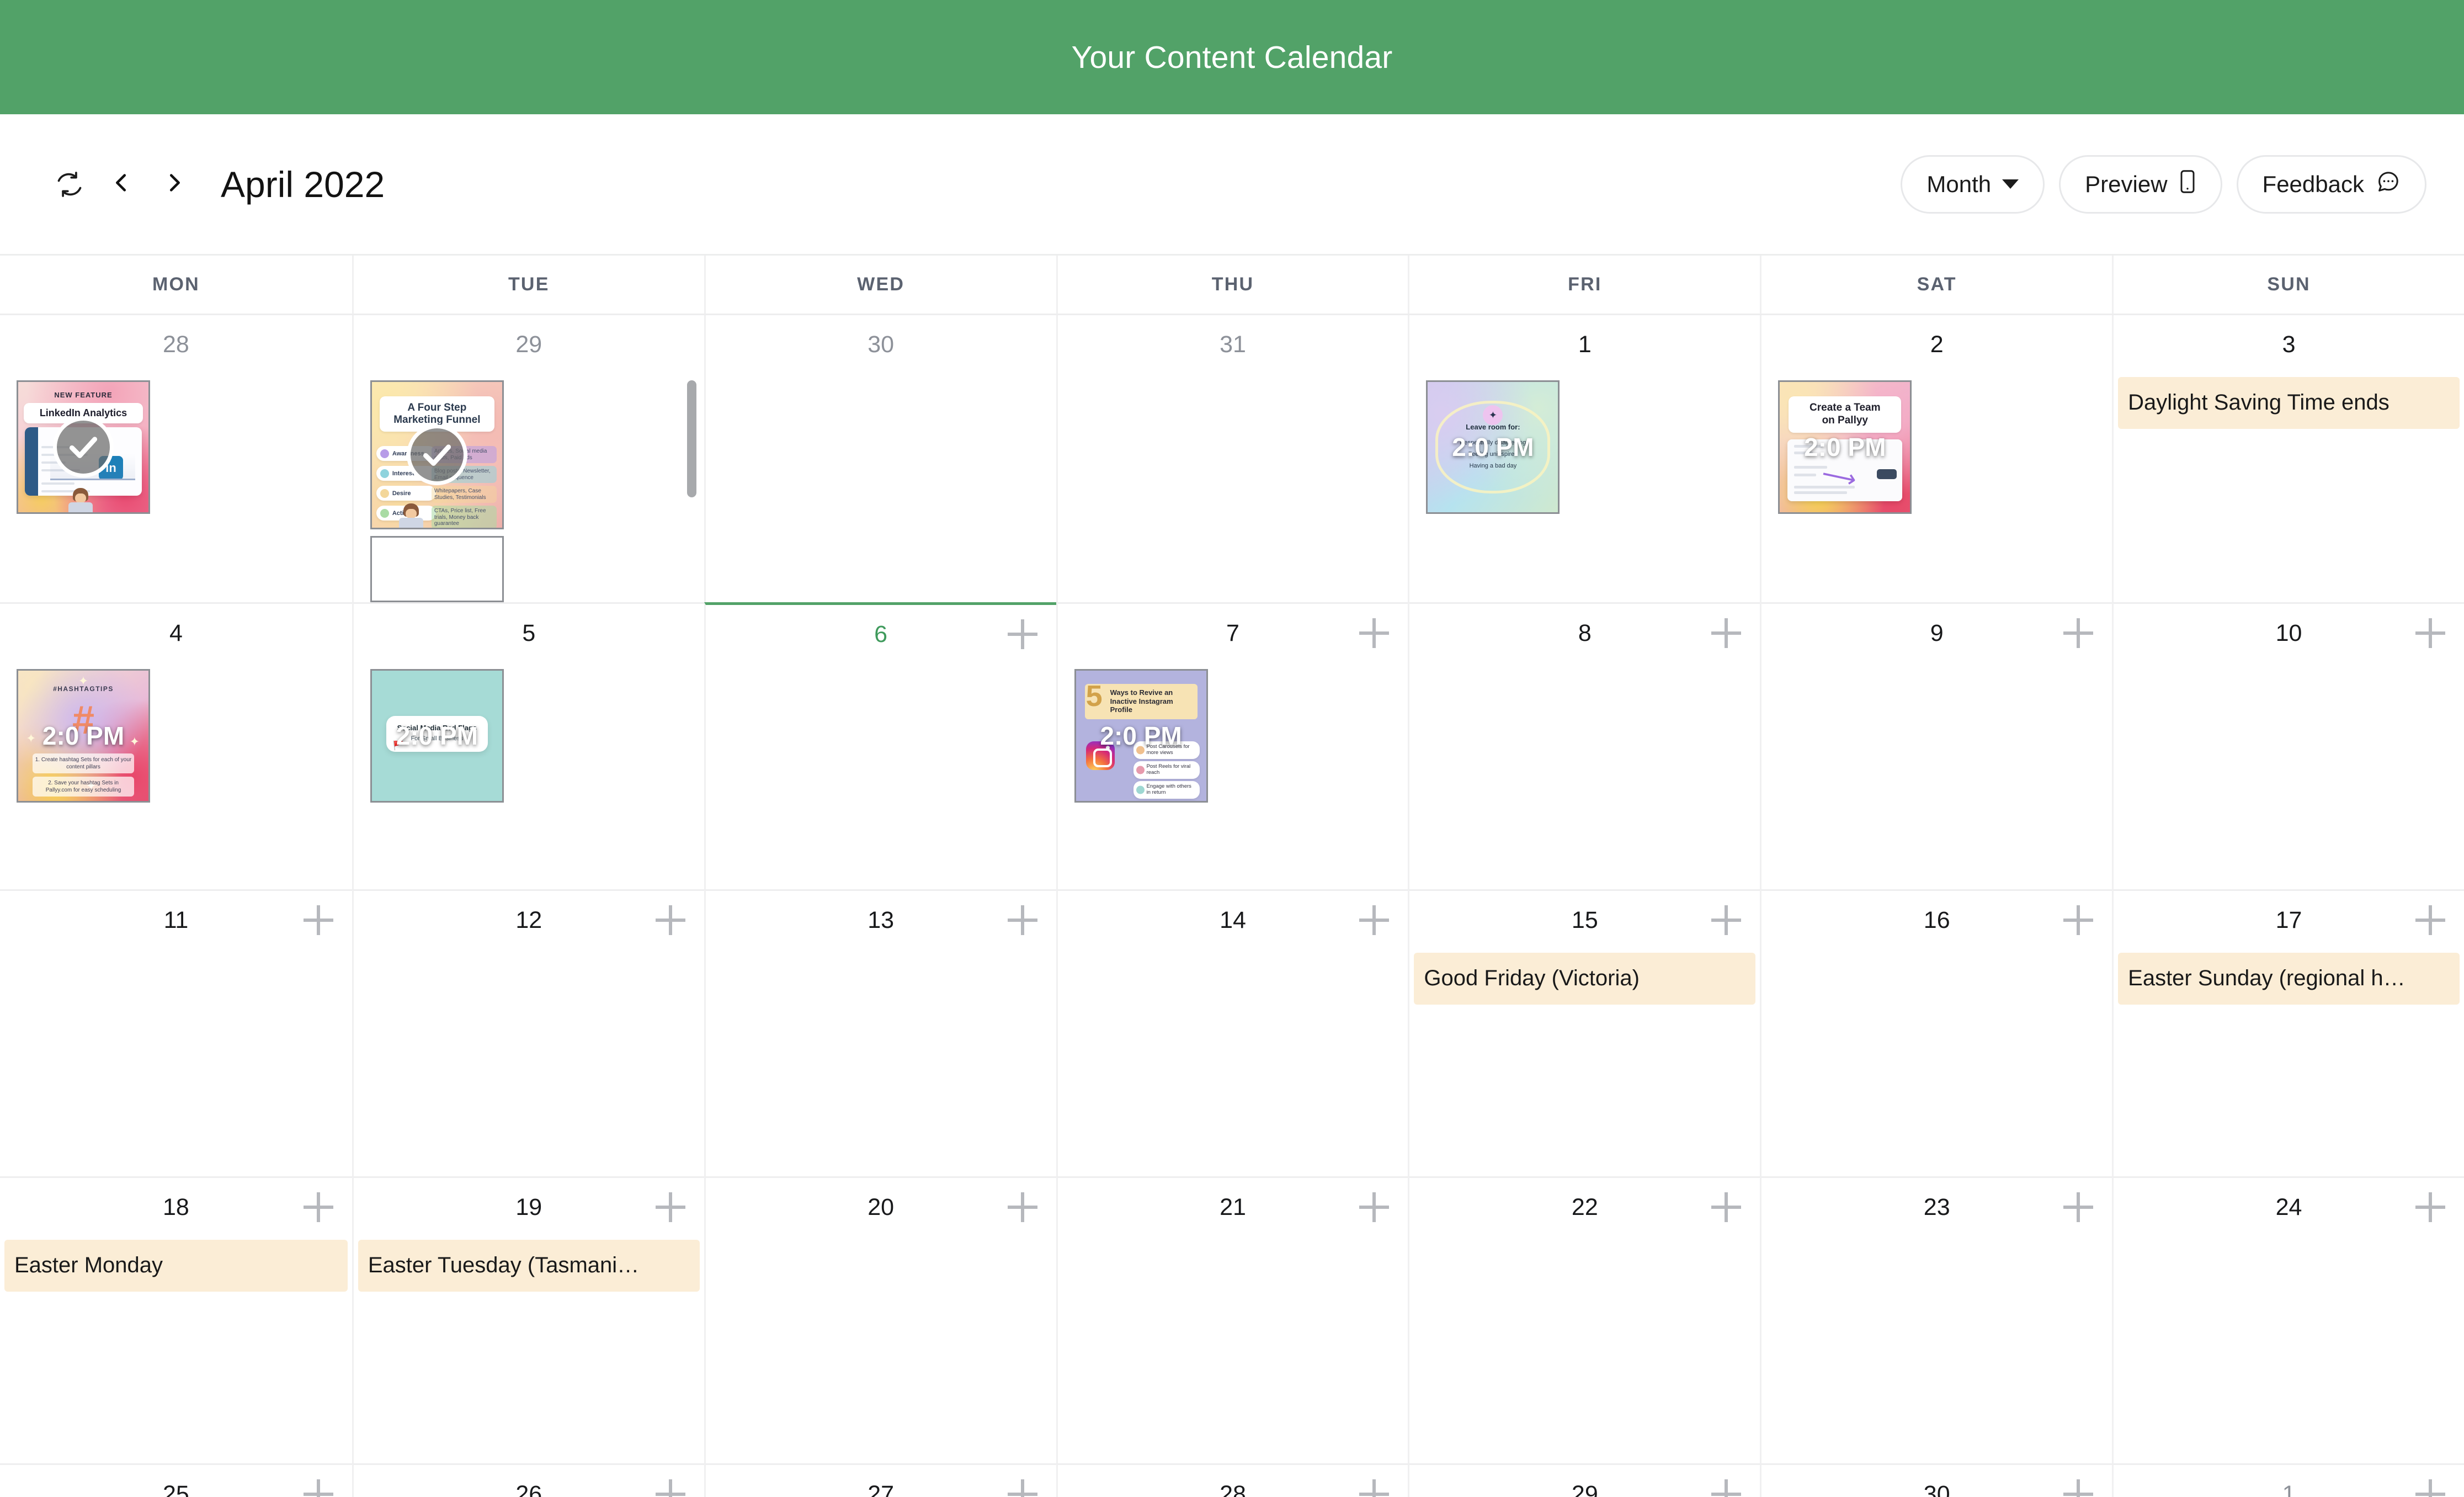 The height and width of the screenshot is (1497, 2464). Describe the element at coordinates (176, 1033) in the screenshot. I see `calendar-day-cell: 11` at that location.